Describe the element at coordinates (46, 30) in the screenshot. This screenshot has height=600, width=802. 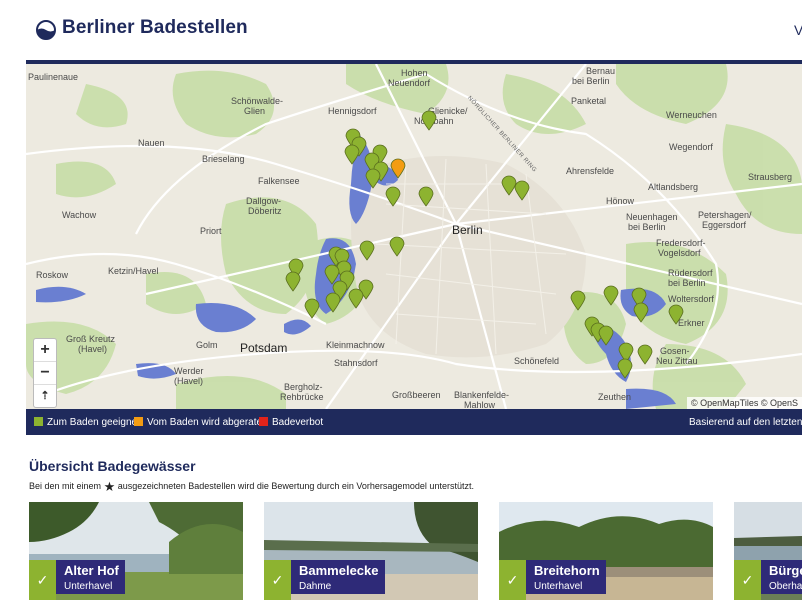
I see `logo-icon` at that location.